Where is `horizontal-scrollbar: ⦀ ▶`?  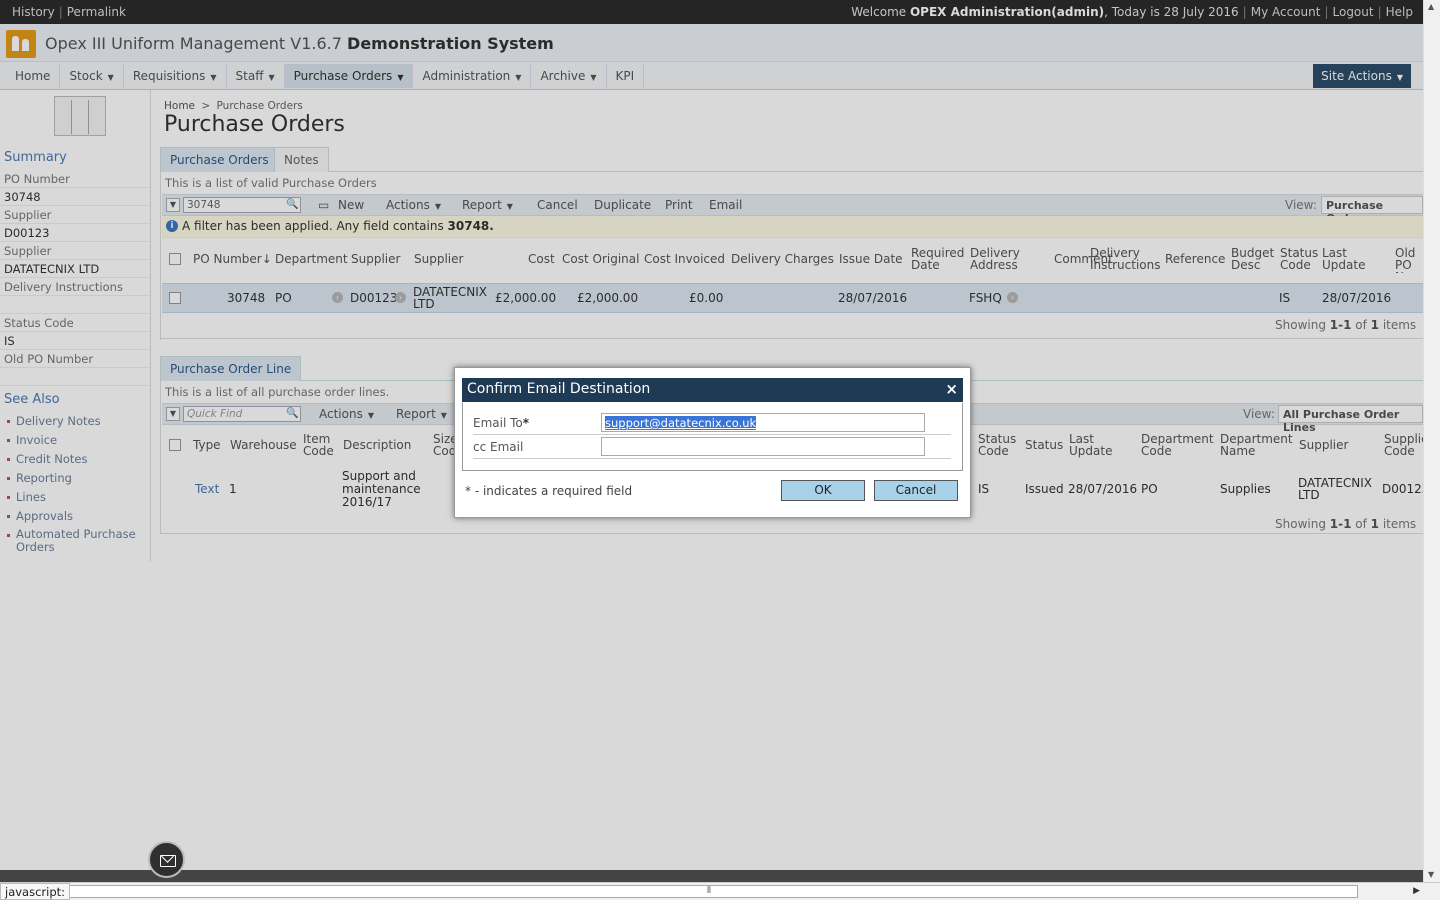
horizontal-scrollbar: ⦀ ▶ is located at coordinates (720, 891).